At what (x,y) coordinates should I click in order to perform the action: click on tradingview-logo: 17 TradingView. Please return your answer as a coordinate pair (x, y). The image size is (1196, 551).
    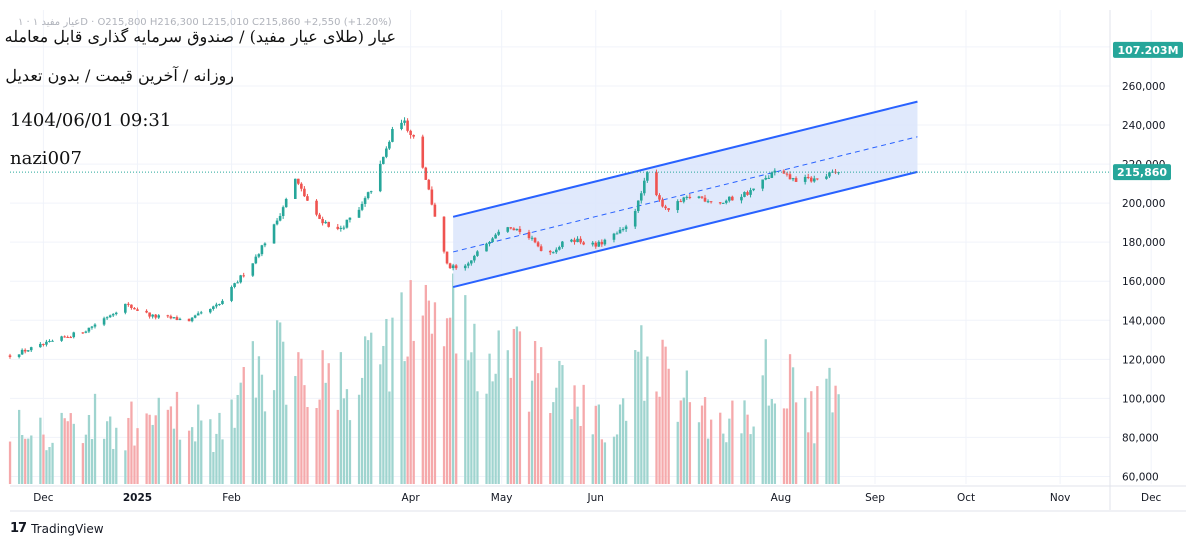
    Looking at the image, I should click on (57, 528).